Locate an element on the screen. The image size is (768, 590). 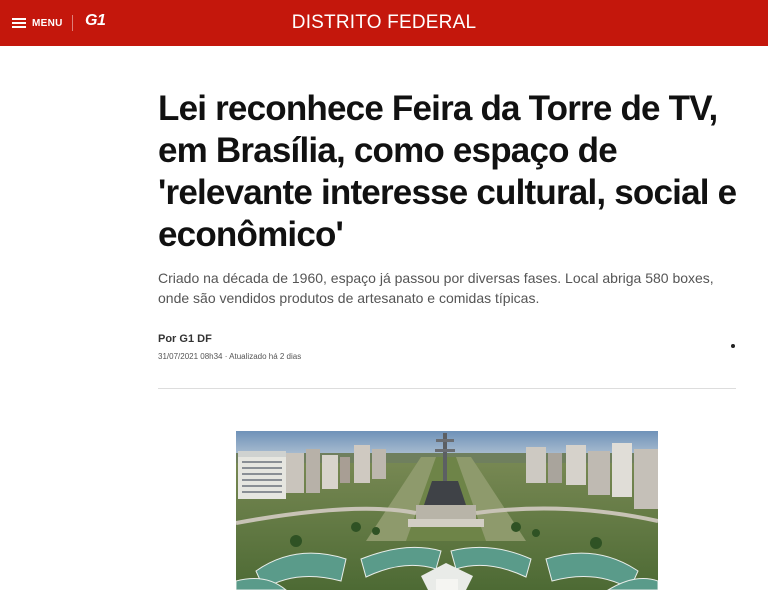
more-options-icon is located at coordinates (733, 346).